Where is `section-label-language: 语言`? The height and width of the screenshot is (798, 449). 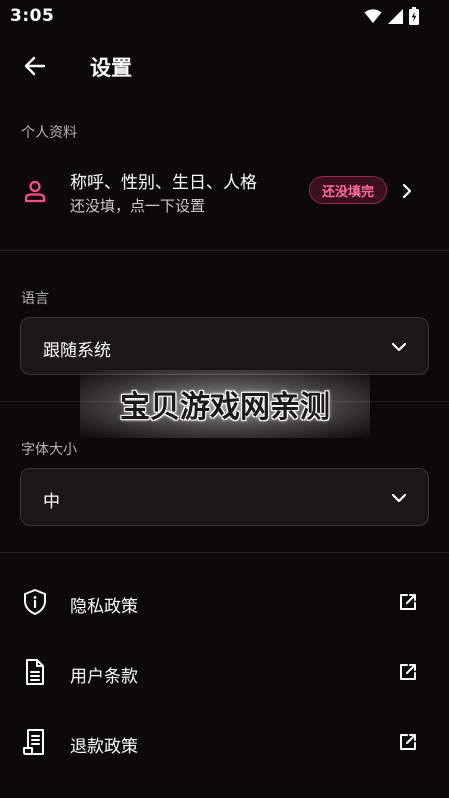 section-label-language: 语言 is located at coordinates (35, 299).